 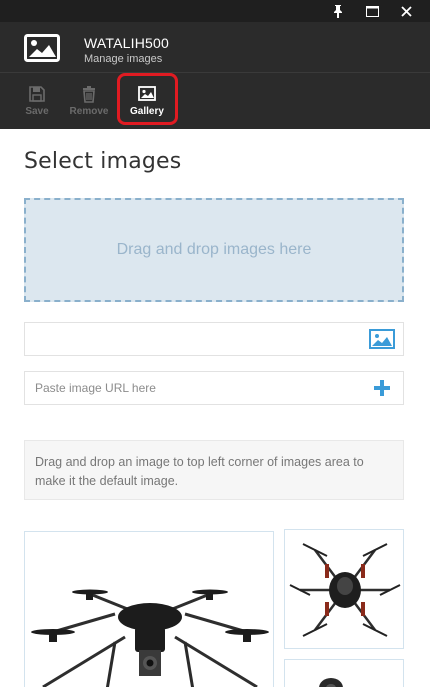 I want to click on trash-icon, so click(x=89, y=94).